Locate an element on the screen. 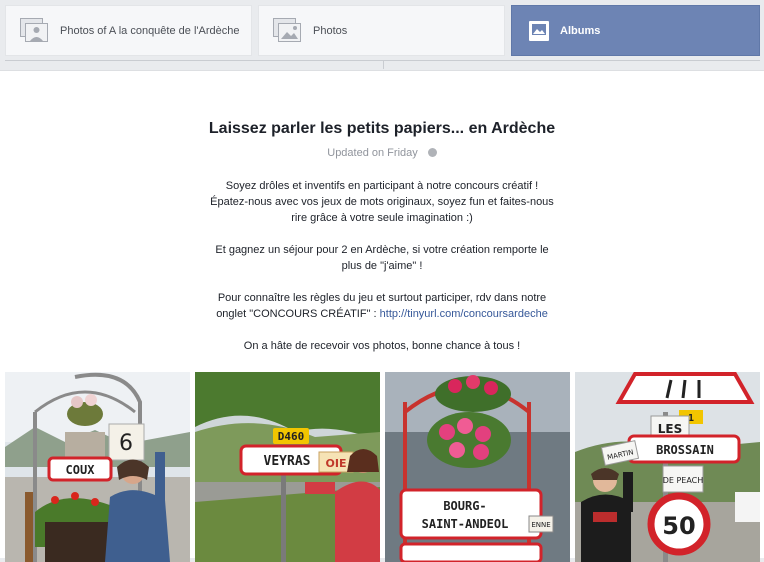  photo-thumbnail: D460 VEYRAS OIE is located at coordinates (287, 467).